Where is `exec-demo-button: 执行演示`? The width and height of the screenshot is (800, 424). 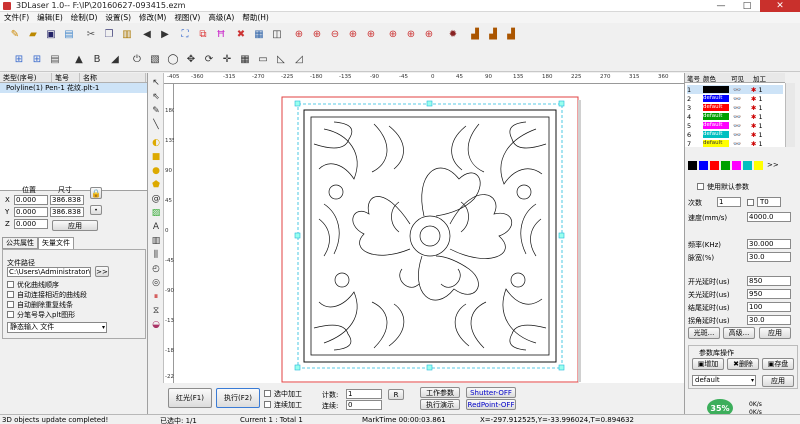
exec-demo-button: 执行演示 is located at coordinates (440, 404).